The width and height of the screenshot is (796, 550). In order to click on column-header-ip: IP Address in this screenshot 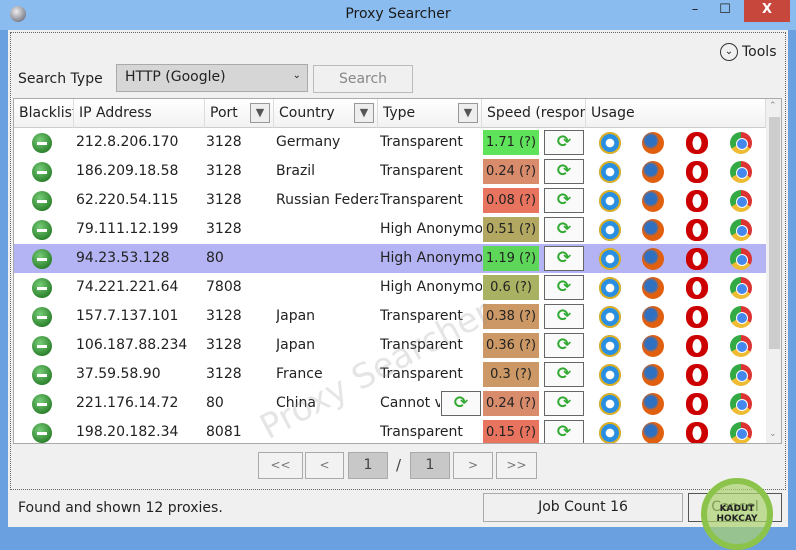, I will do `click(139, 113)`.